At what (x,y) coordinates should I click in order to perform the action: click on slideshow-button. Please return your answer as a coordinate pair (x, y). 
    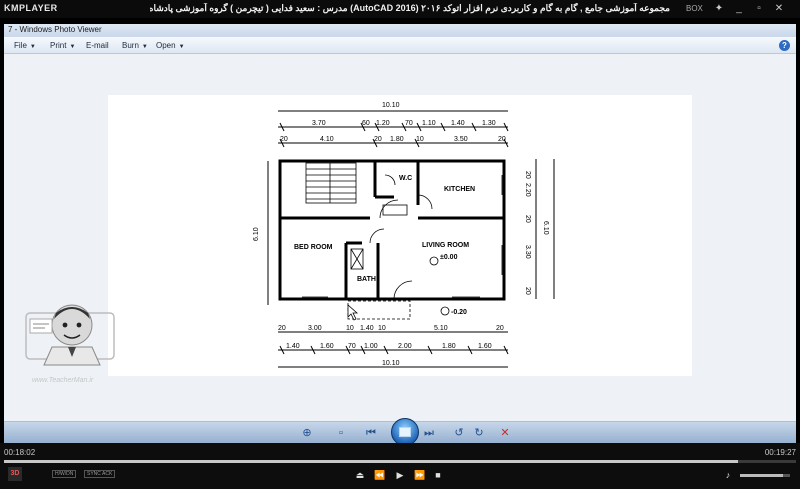
    Looking at the image, I should click on (405, 432).